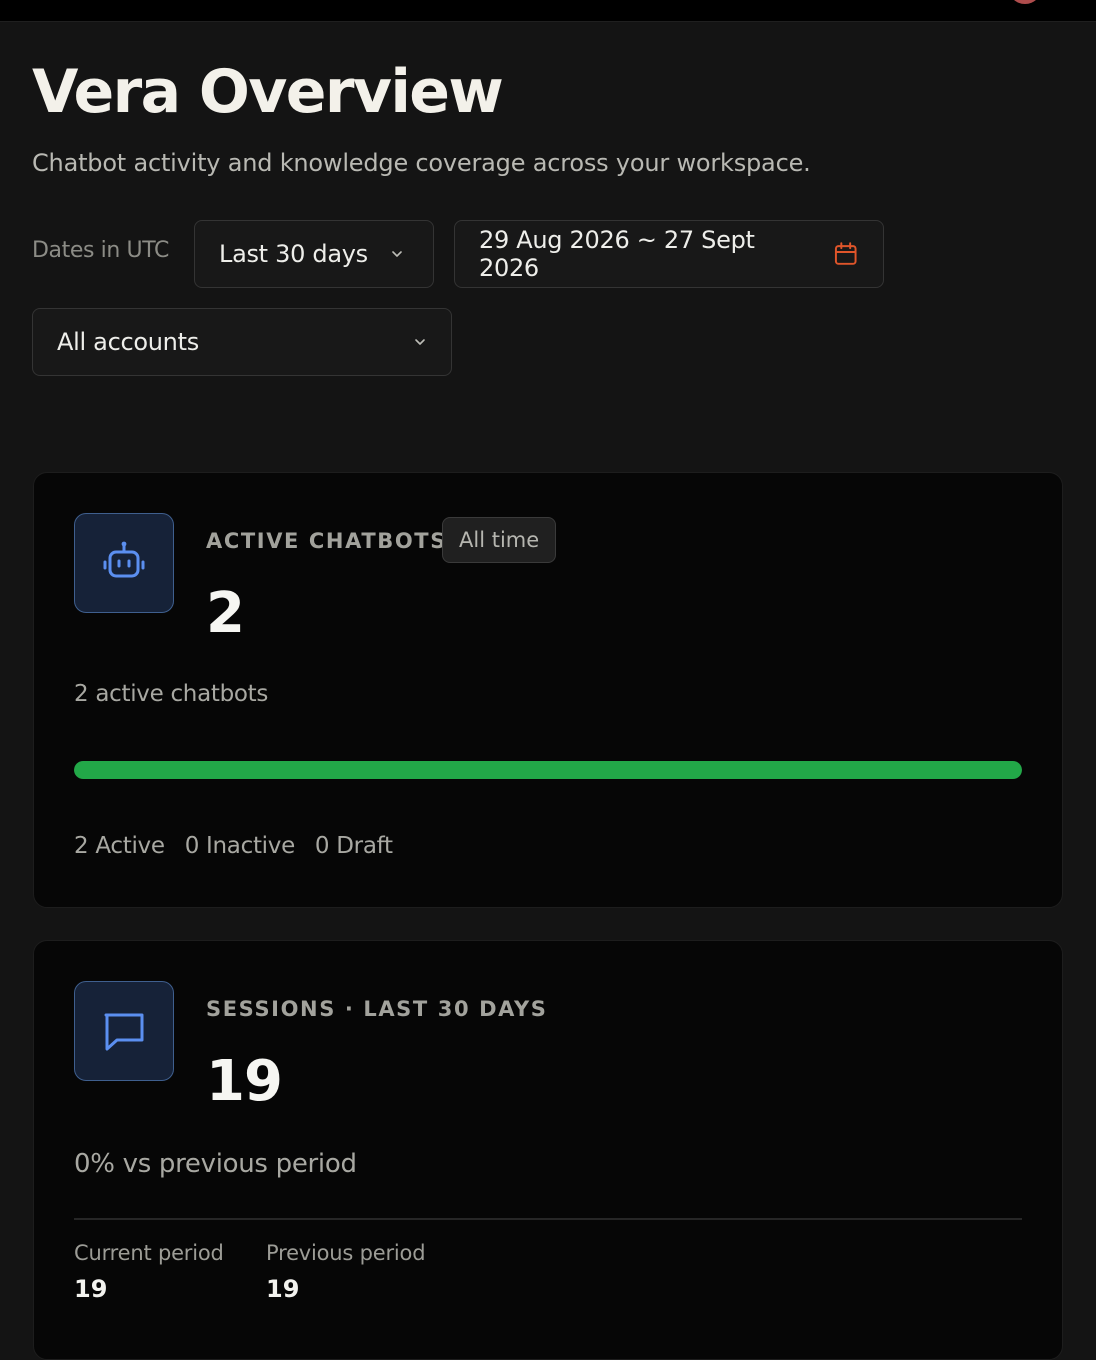  I want to click on chatbot-status-progress-fill, so click(548, 770).